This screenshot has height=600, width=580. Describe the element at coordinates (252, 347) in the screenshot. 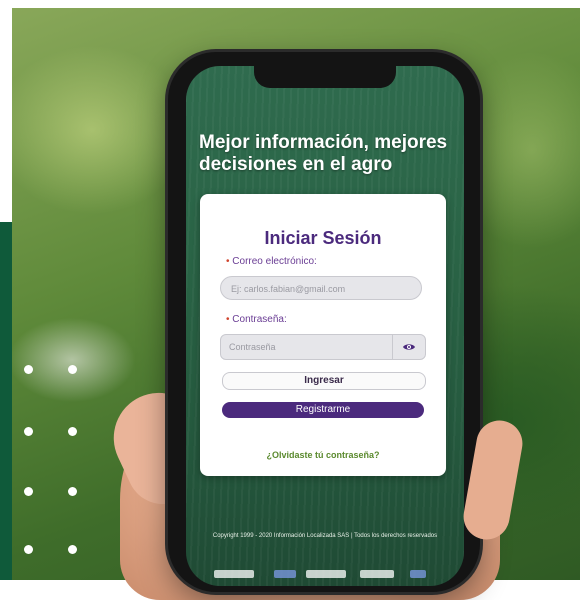

I see `password-placeholder: Contraseña` at that location.